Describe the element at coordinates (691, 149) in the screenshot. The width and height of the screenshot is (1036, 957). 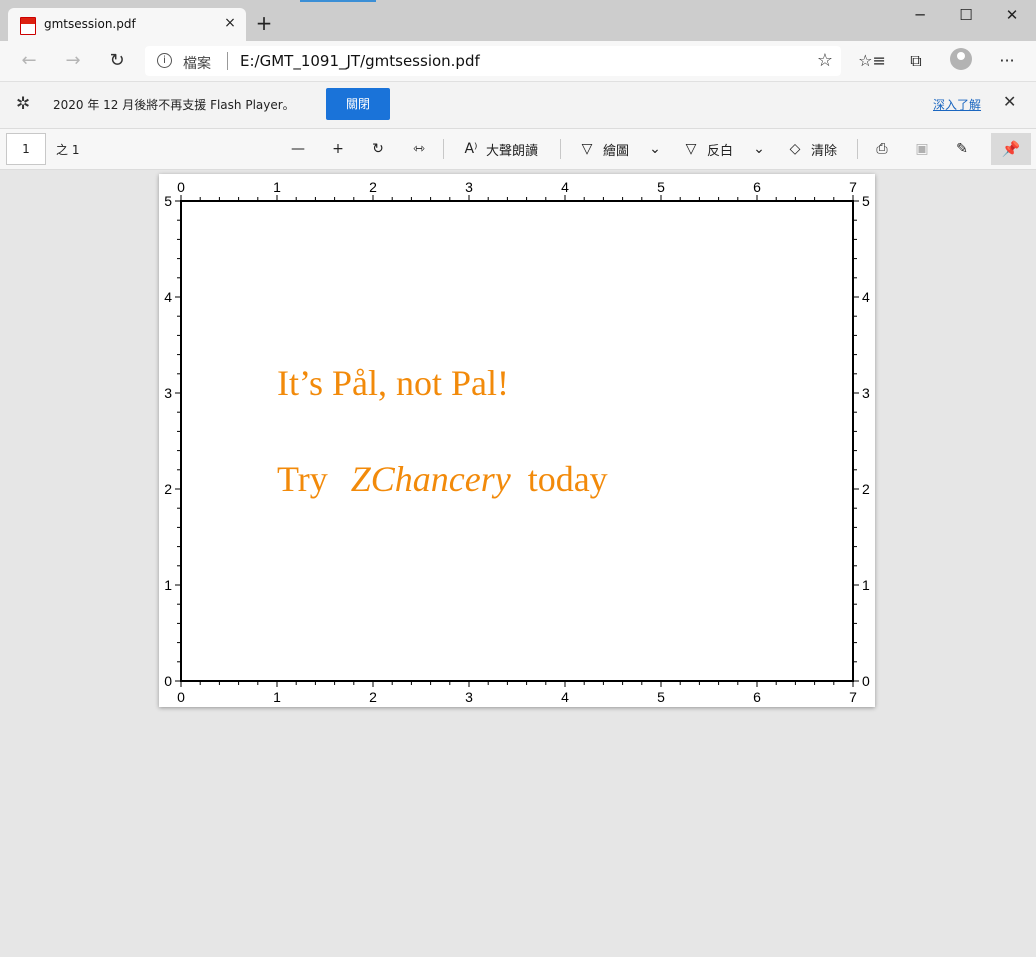
I see `highlight-icon: ▽` at that location.